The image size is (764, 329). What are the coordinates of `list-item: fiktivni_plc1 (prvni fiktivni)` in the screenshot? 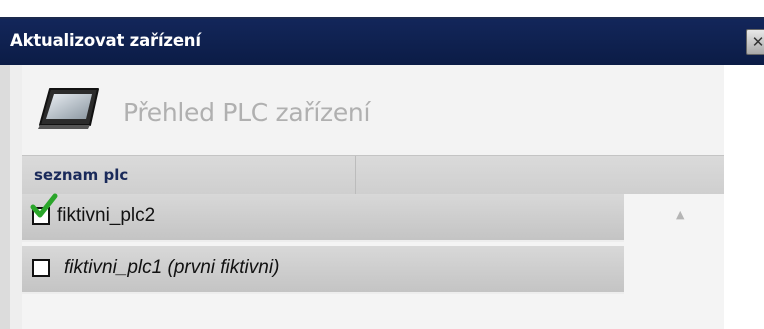 It's located at (323, 270).